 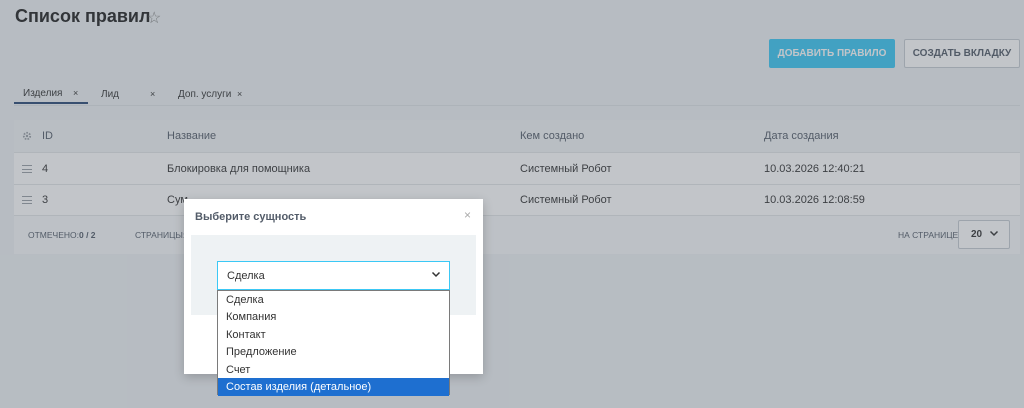 What do you see at coordinates (333, 275) in the screenshot?
I see `entity-select: Сделка` at bounding box center [333, 275].